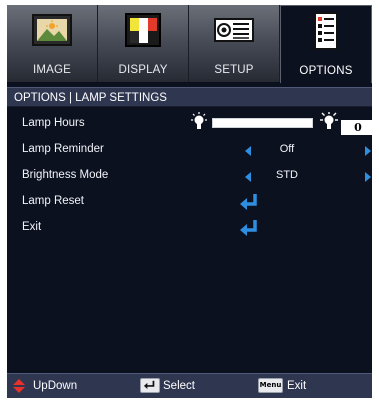 Image resolution: width=379 pixels, height=403 pixels. I want to click on options-icon, so click(326, 31).